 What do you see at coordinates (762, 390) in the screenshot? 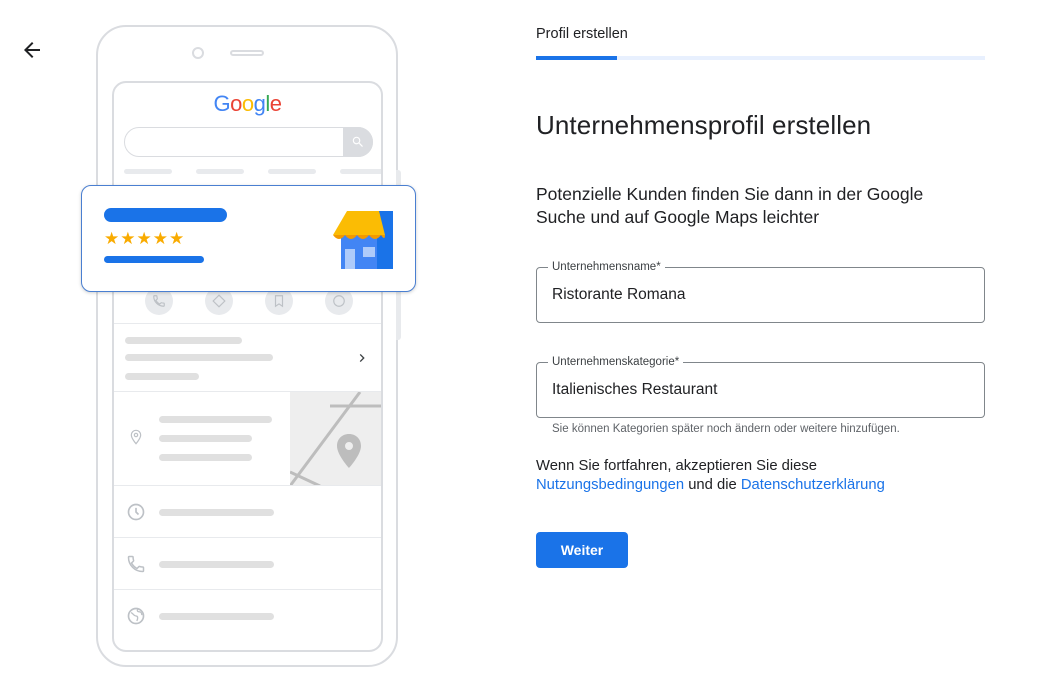
I see `business-category-input` at bounding box center [762, 390].